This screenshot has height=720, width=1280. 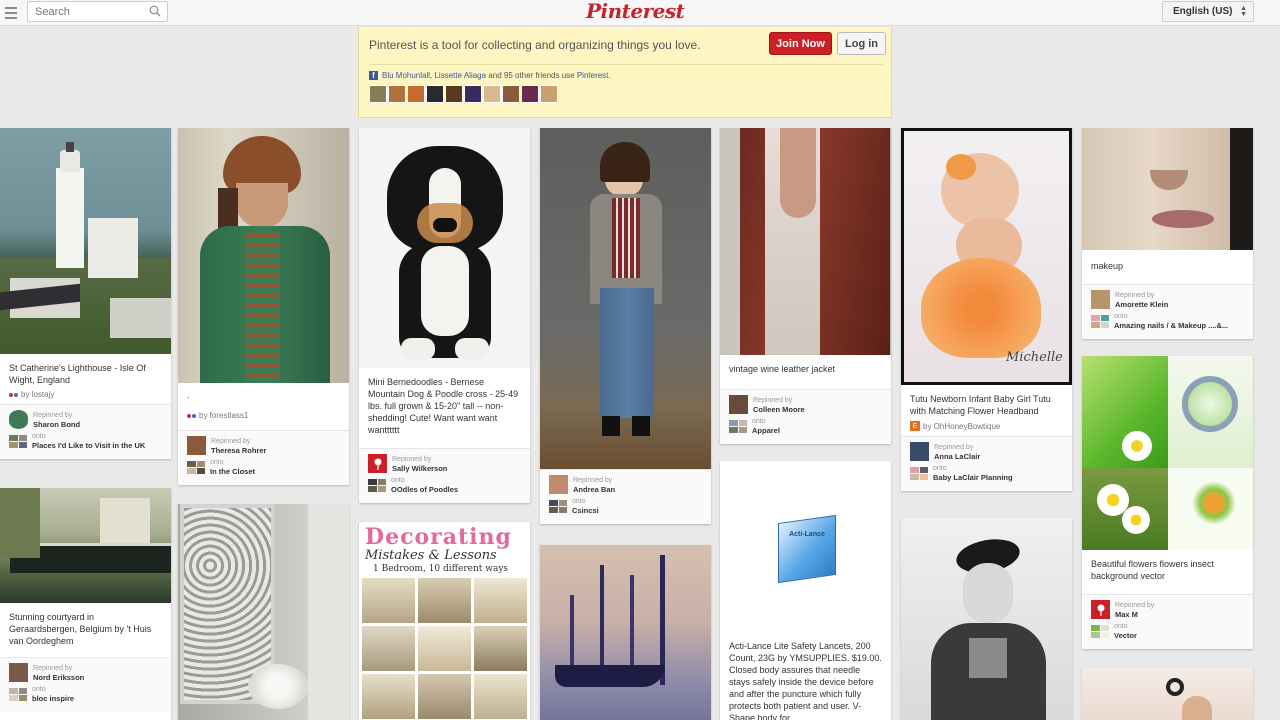 I want to click on board-link: Places I'd Like to Visit in the UK, so click(x=88, y=445).